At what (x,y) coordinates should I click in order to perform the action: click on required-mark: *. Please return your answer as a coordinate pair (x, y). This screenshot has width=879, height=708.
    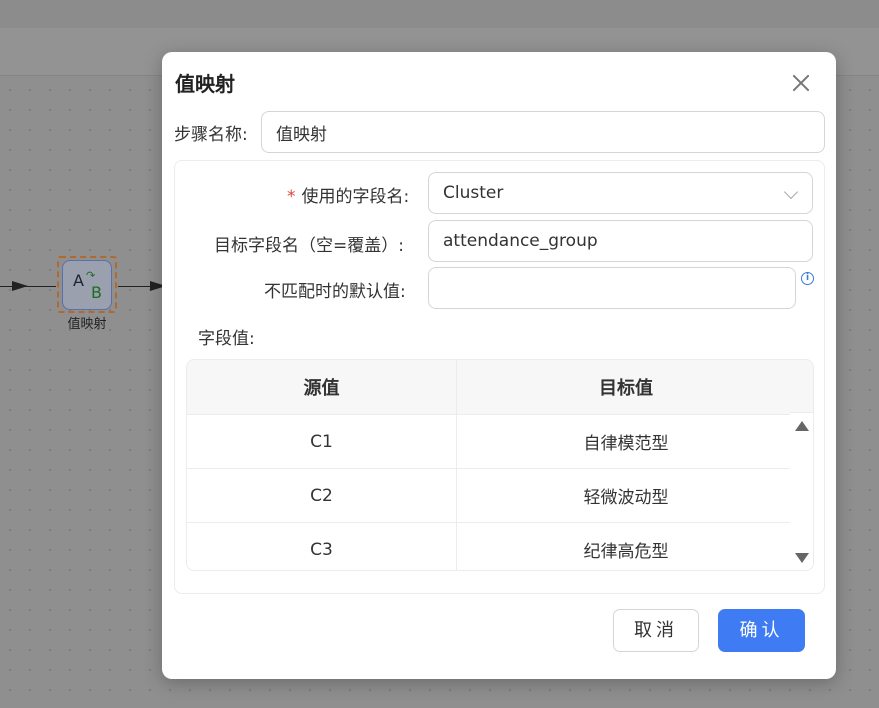
    Looking at the image, I should click on (291, 197).